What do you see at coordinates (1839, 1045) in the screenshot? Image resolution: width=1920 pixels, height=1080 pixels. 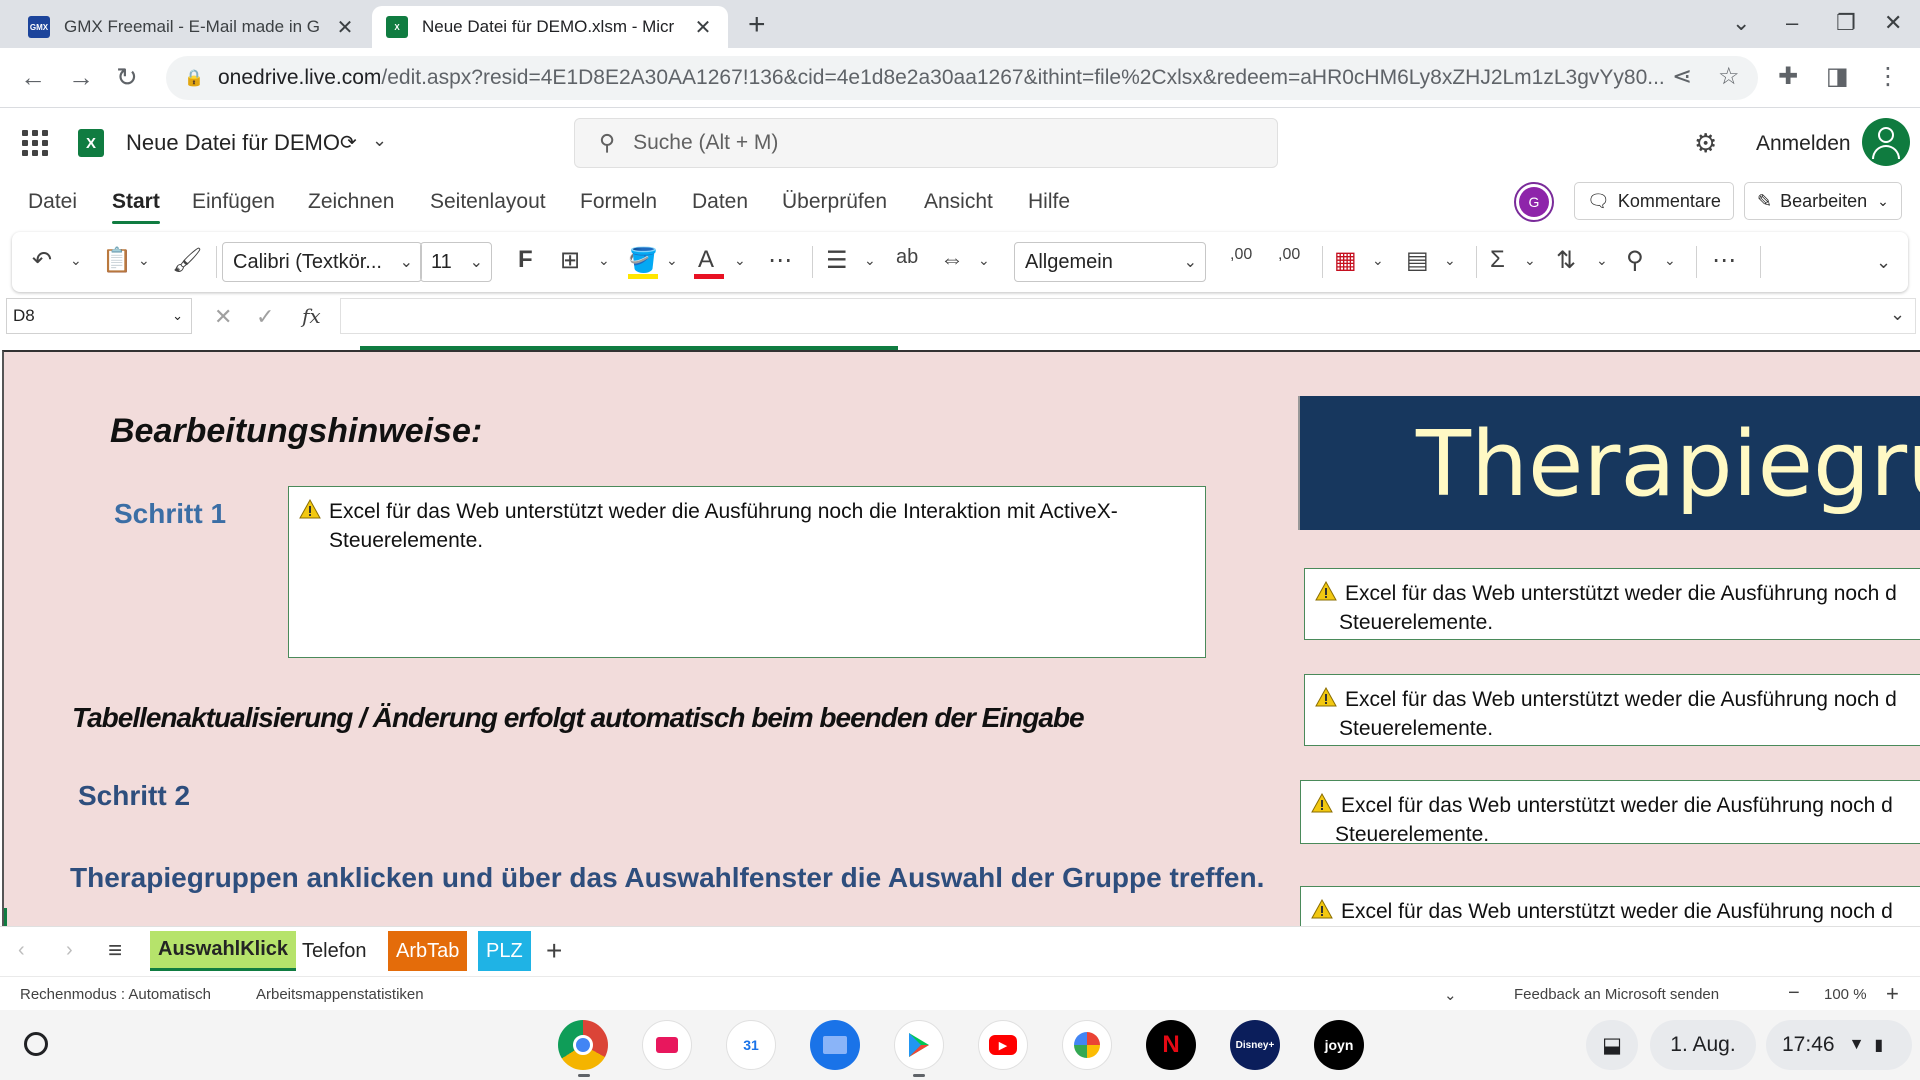 I see `system-tray: 17:46 ▼ ▮` at bounding box center [1839, 1045].